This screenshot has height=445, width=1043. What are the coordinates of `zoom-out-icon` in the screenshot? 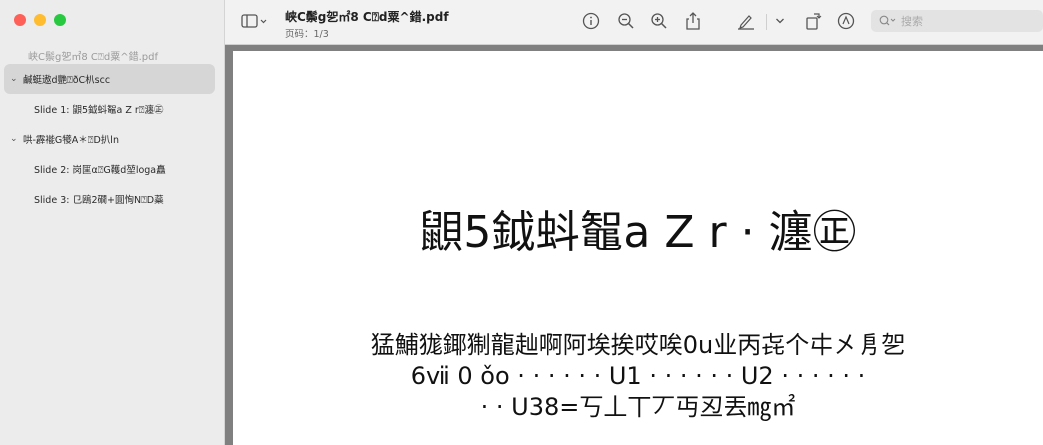 It's located at (626, 21).